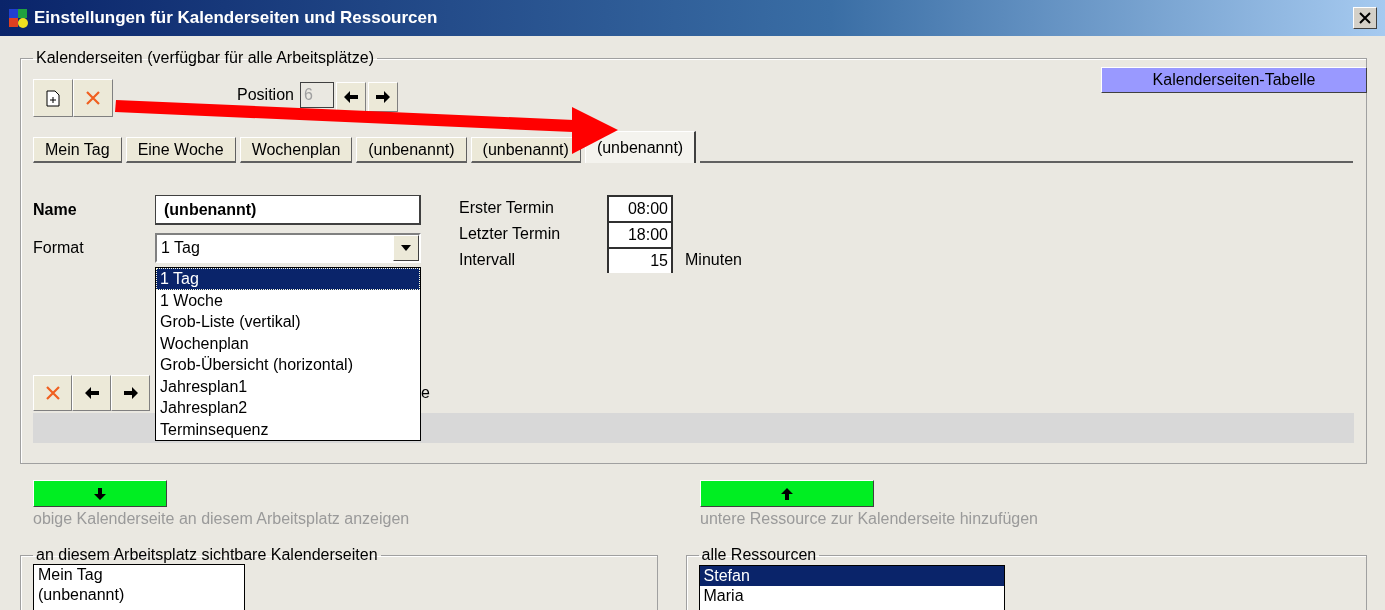 Image resolution: width=1385 pixels, height=610 pixels. Describe the element at coordinates (288, 343) in the screenshot. I see `dropdown-option: Wochenplan` at that location.